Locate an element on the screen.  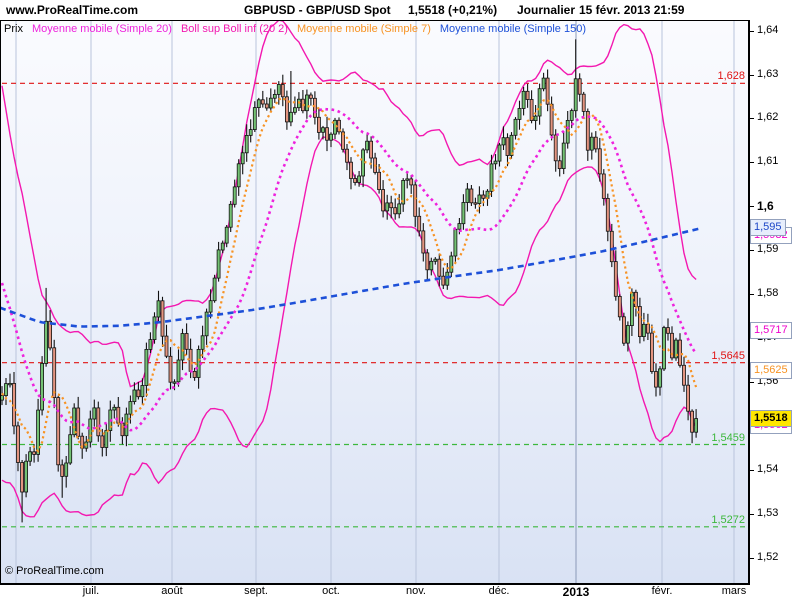
price-tick-label: 1,6 is located at coordinates (765, 206).